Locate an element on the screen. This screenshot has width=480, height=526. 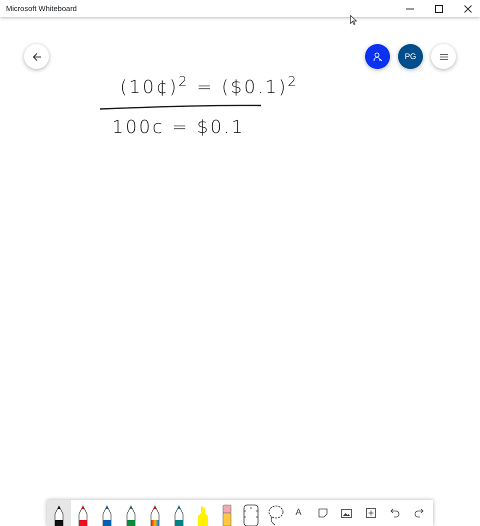
menu-button is located at coordinates (443, 56).